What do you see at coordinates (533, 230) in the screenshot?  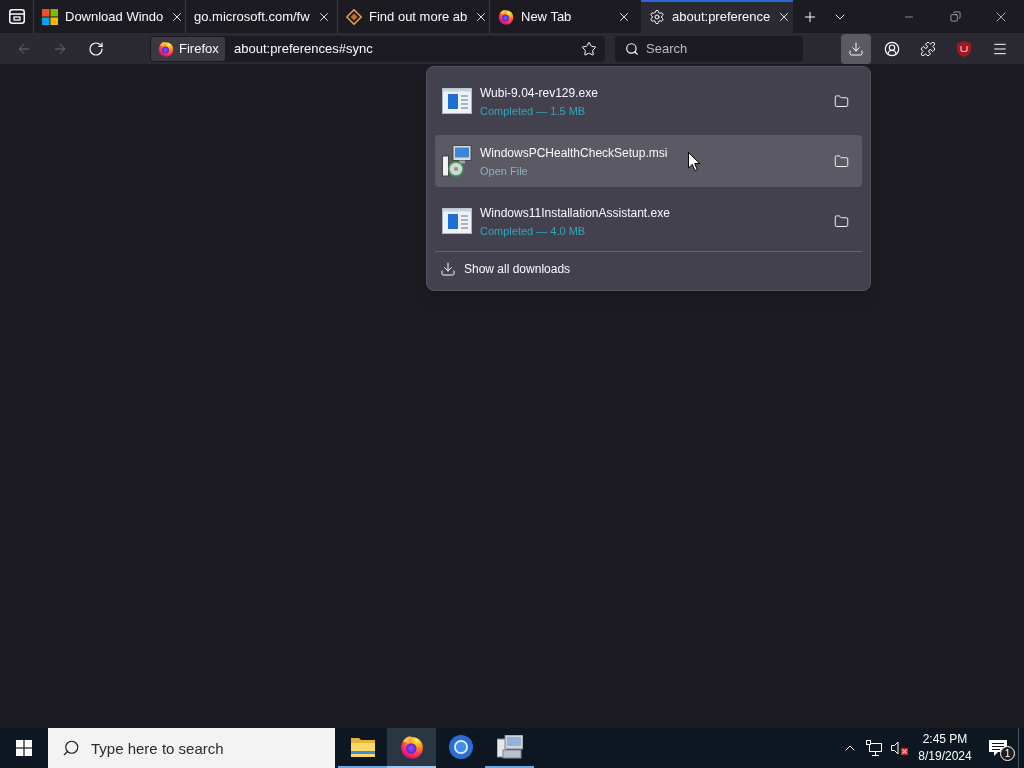 I see `download-status: Completed — 4.0 MB` at bounding box center [533, 230].